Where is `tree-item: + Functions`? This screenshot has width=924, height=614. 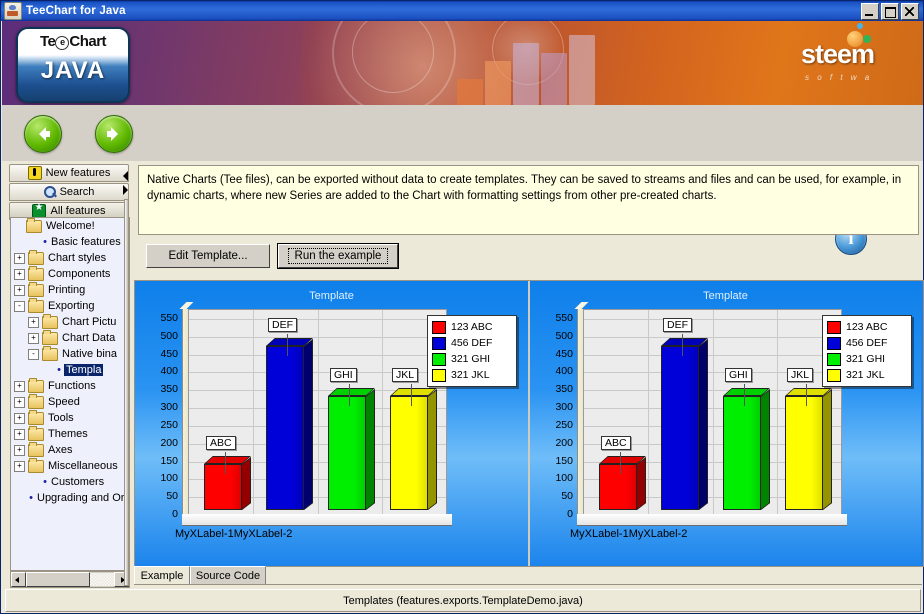 tree-item: + Functions is located at coordinates (70, 385).